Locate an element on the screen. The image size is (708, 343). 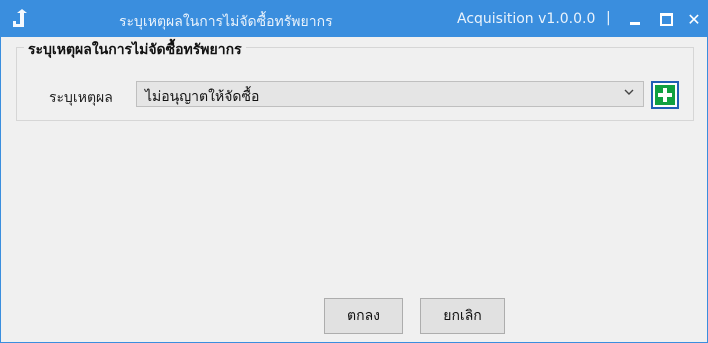
close-icon: ✕ is located at coordinates (694, 19).